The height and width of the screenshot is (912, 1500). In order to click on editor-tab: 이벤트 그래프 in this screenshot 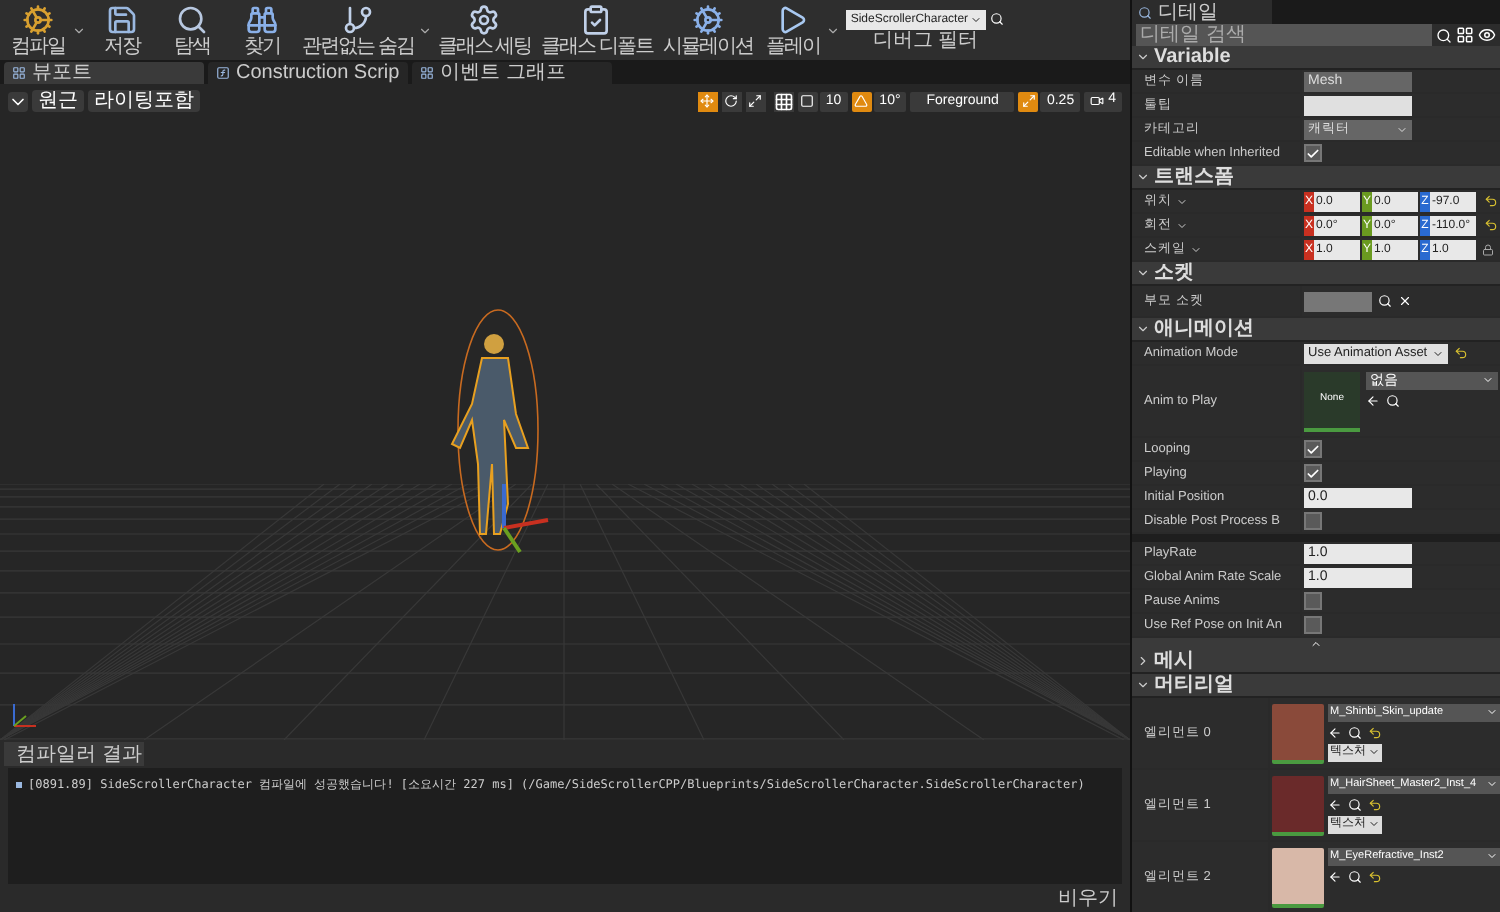, I will do `click(512, 73)`.